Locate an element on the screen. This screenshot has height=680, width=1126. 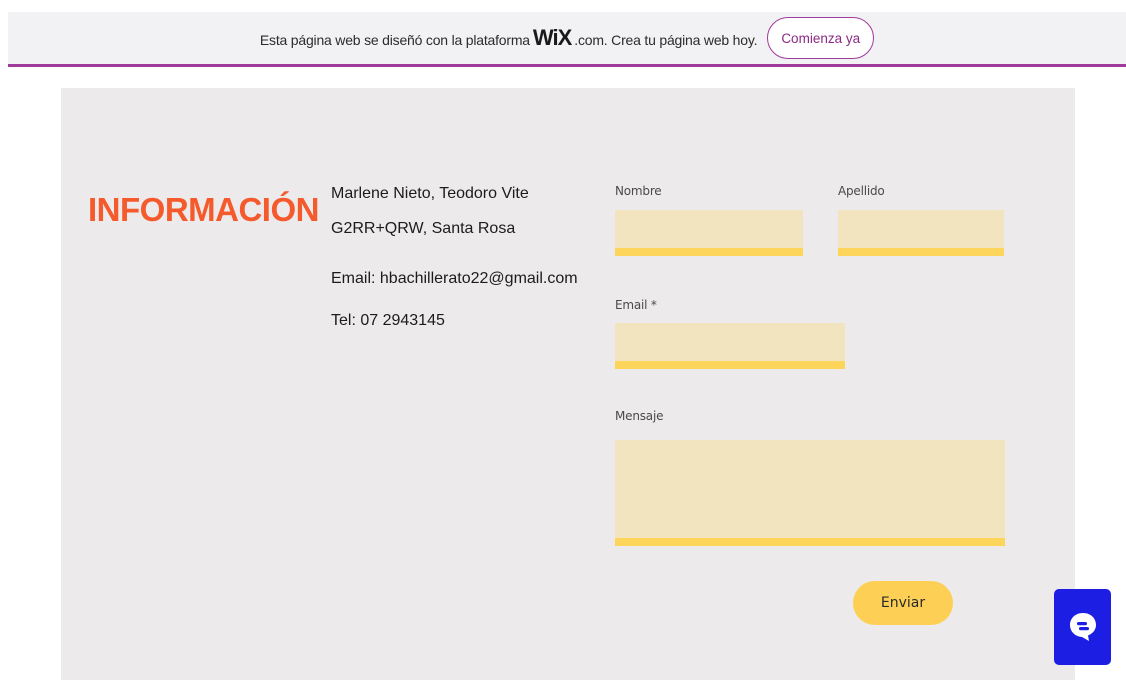
email-field is located at coordinates (730, 346).